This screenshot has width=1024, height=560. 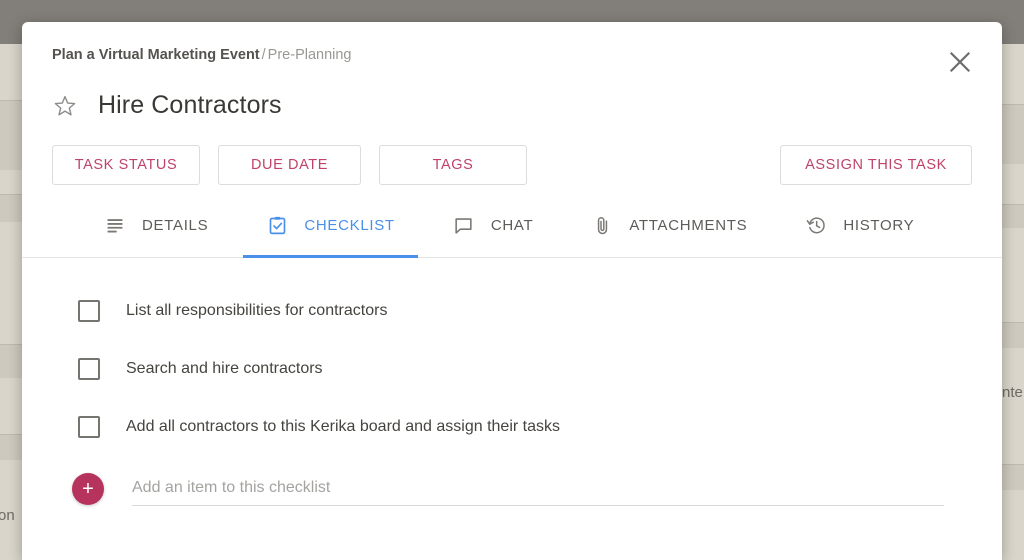 I want to click on background-text-fragment: nte, so click(x=1012, y=392).